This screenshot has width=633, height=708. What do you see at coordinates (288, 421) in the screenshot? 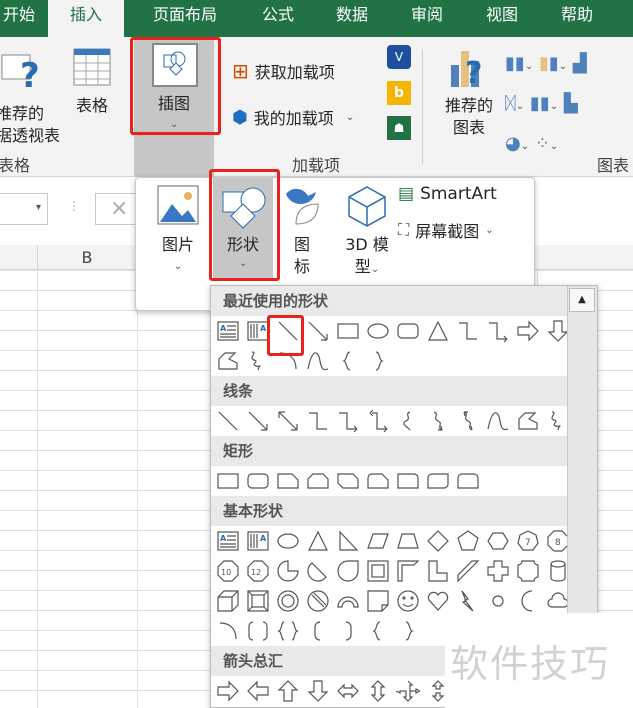
I see `shape-dblarrow-icon` at bounding box center [288, 421].